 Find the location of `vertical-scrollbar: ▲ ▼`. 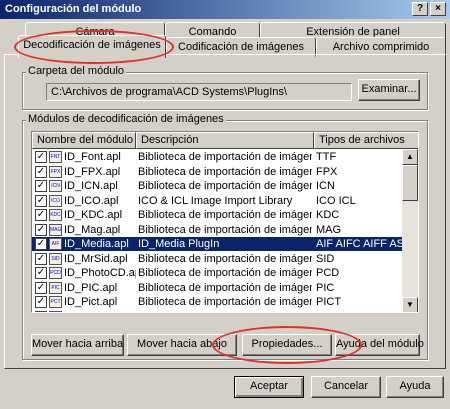

vertical-scrollbar: ▲ ▼ is located at coordinates (410, 230).